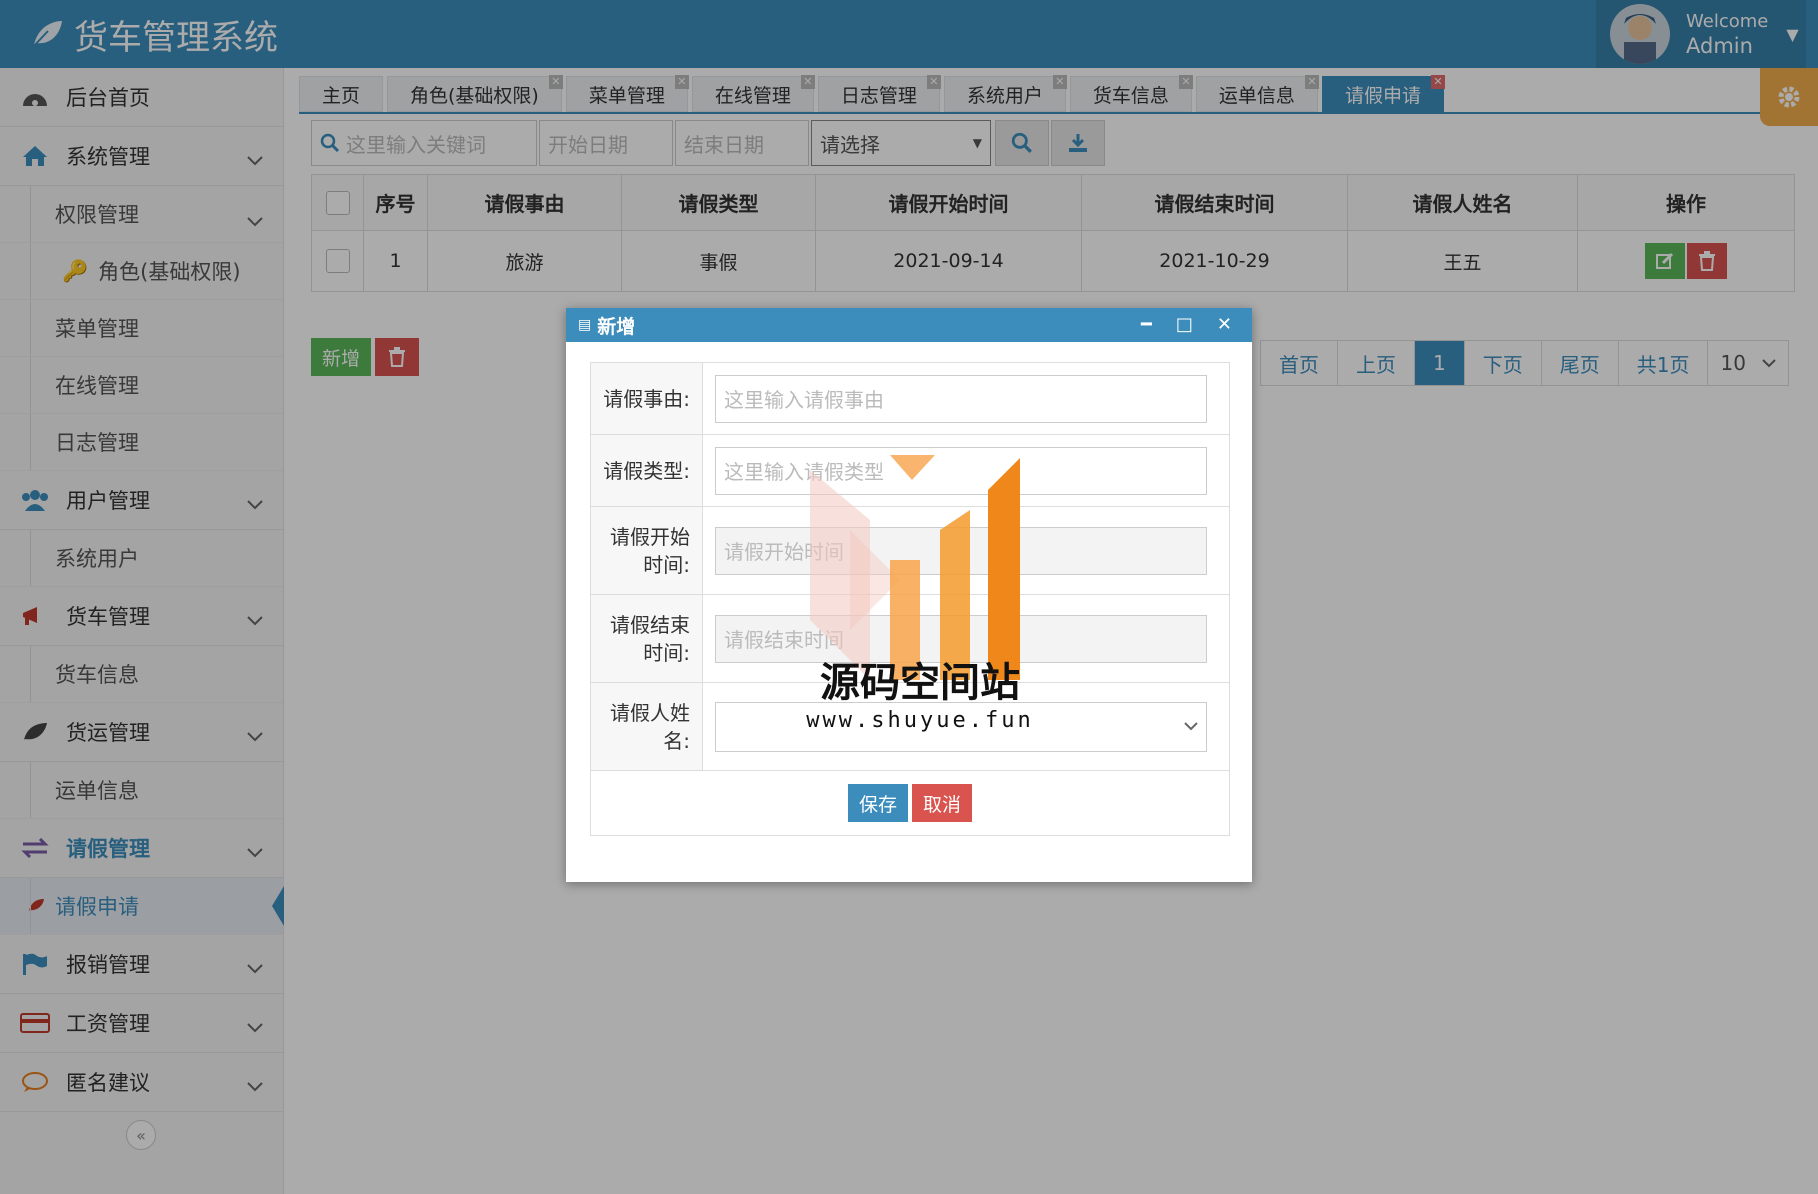 The height and width of the screenshot is (1194, 1818). Describe the element at coordinates (647, 470) in the screenshot. I see `field-label: 请假类型:` at that location.